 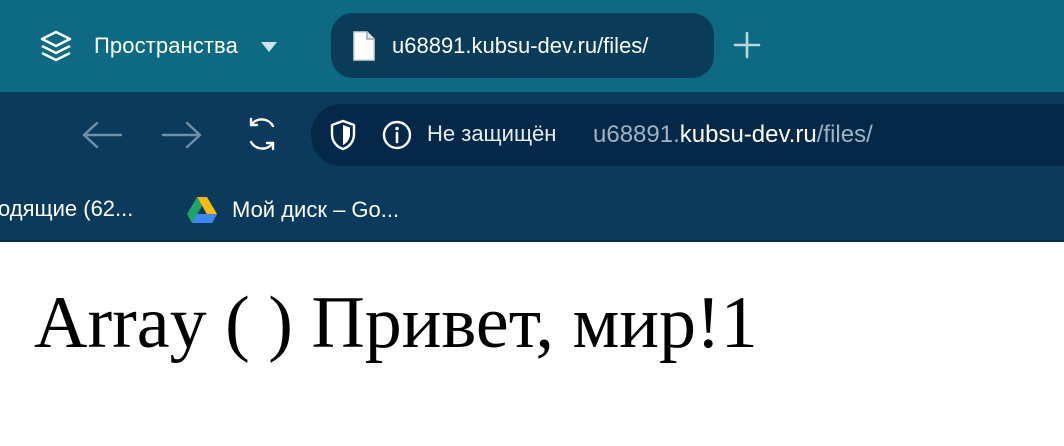 What do you see at coordinates (491, 134) in the screenshot?
I see `security-status-text: Не защищён` at bounding box center [491, 134].